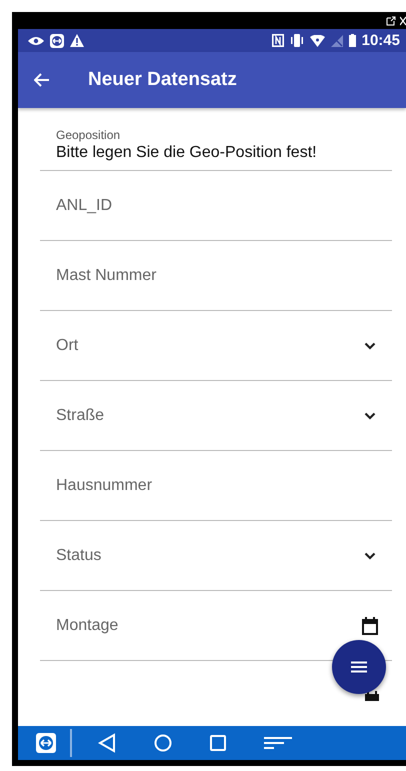  Describe the element at coordinates (89, 135) in the screenshot. I see `field-label: Geoposition` at that location.